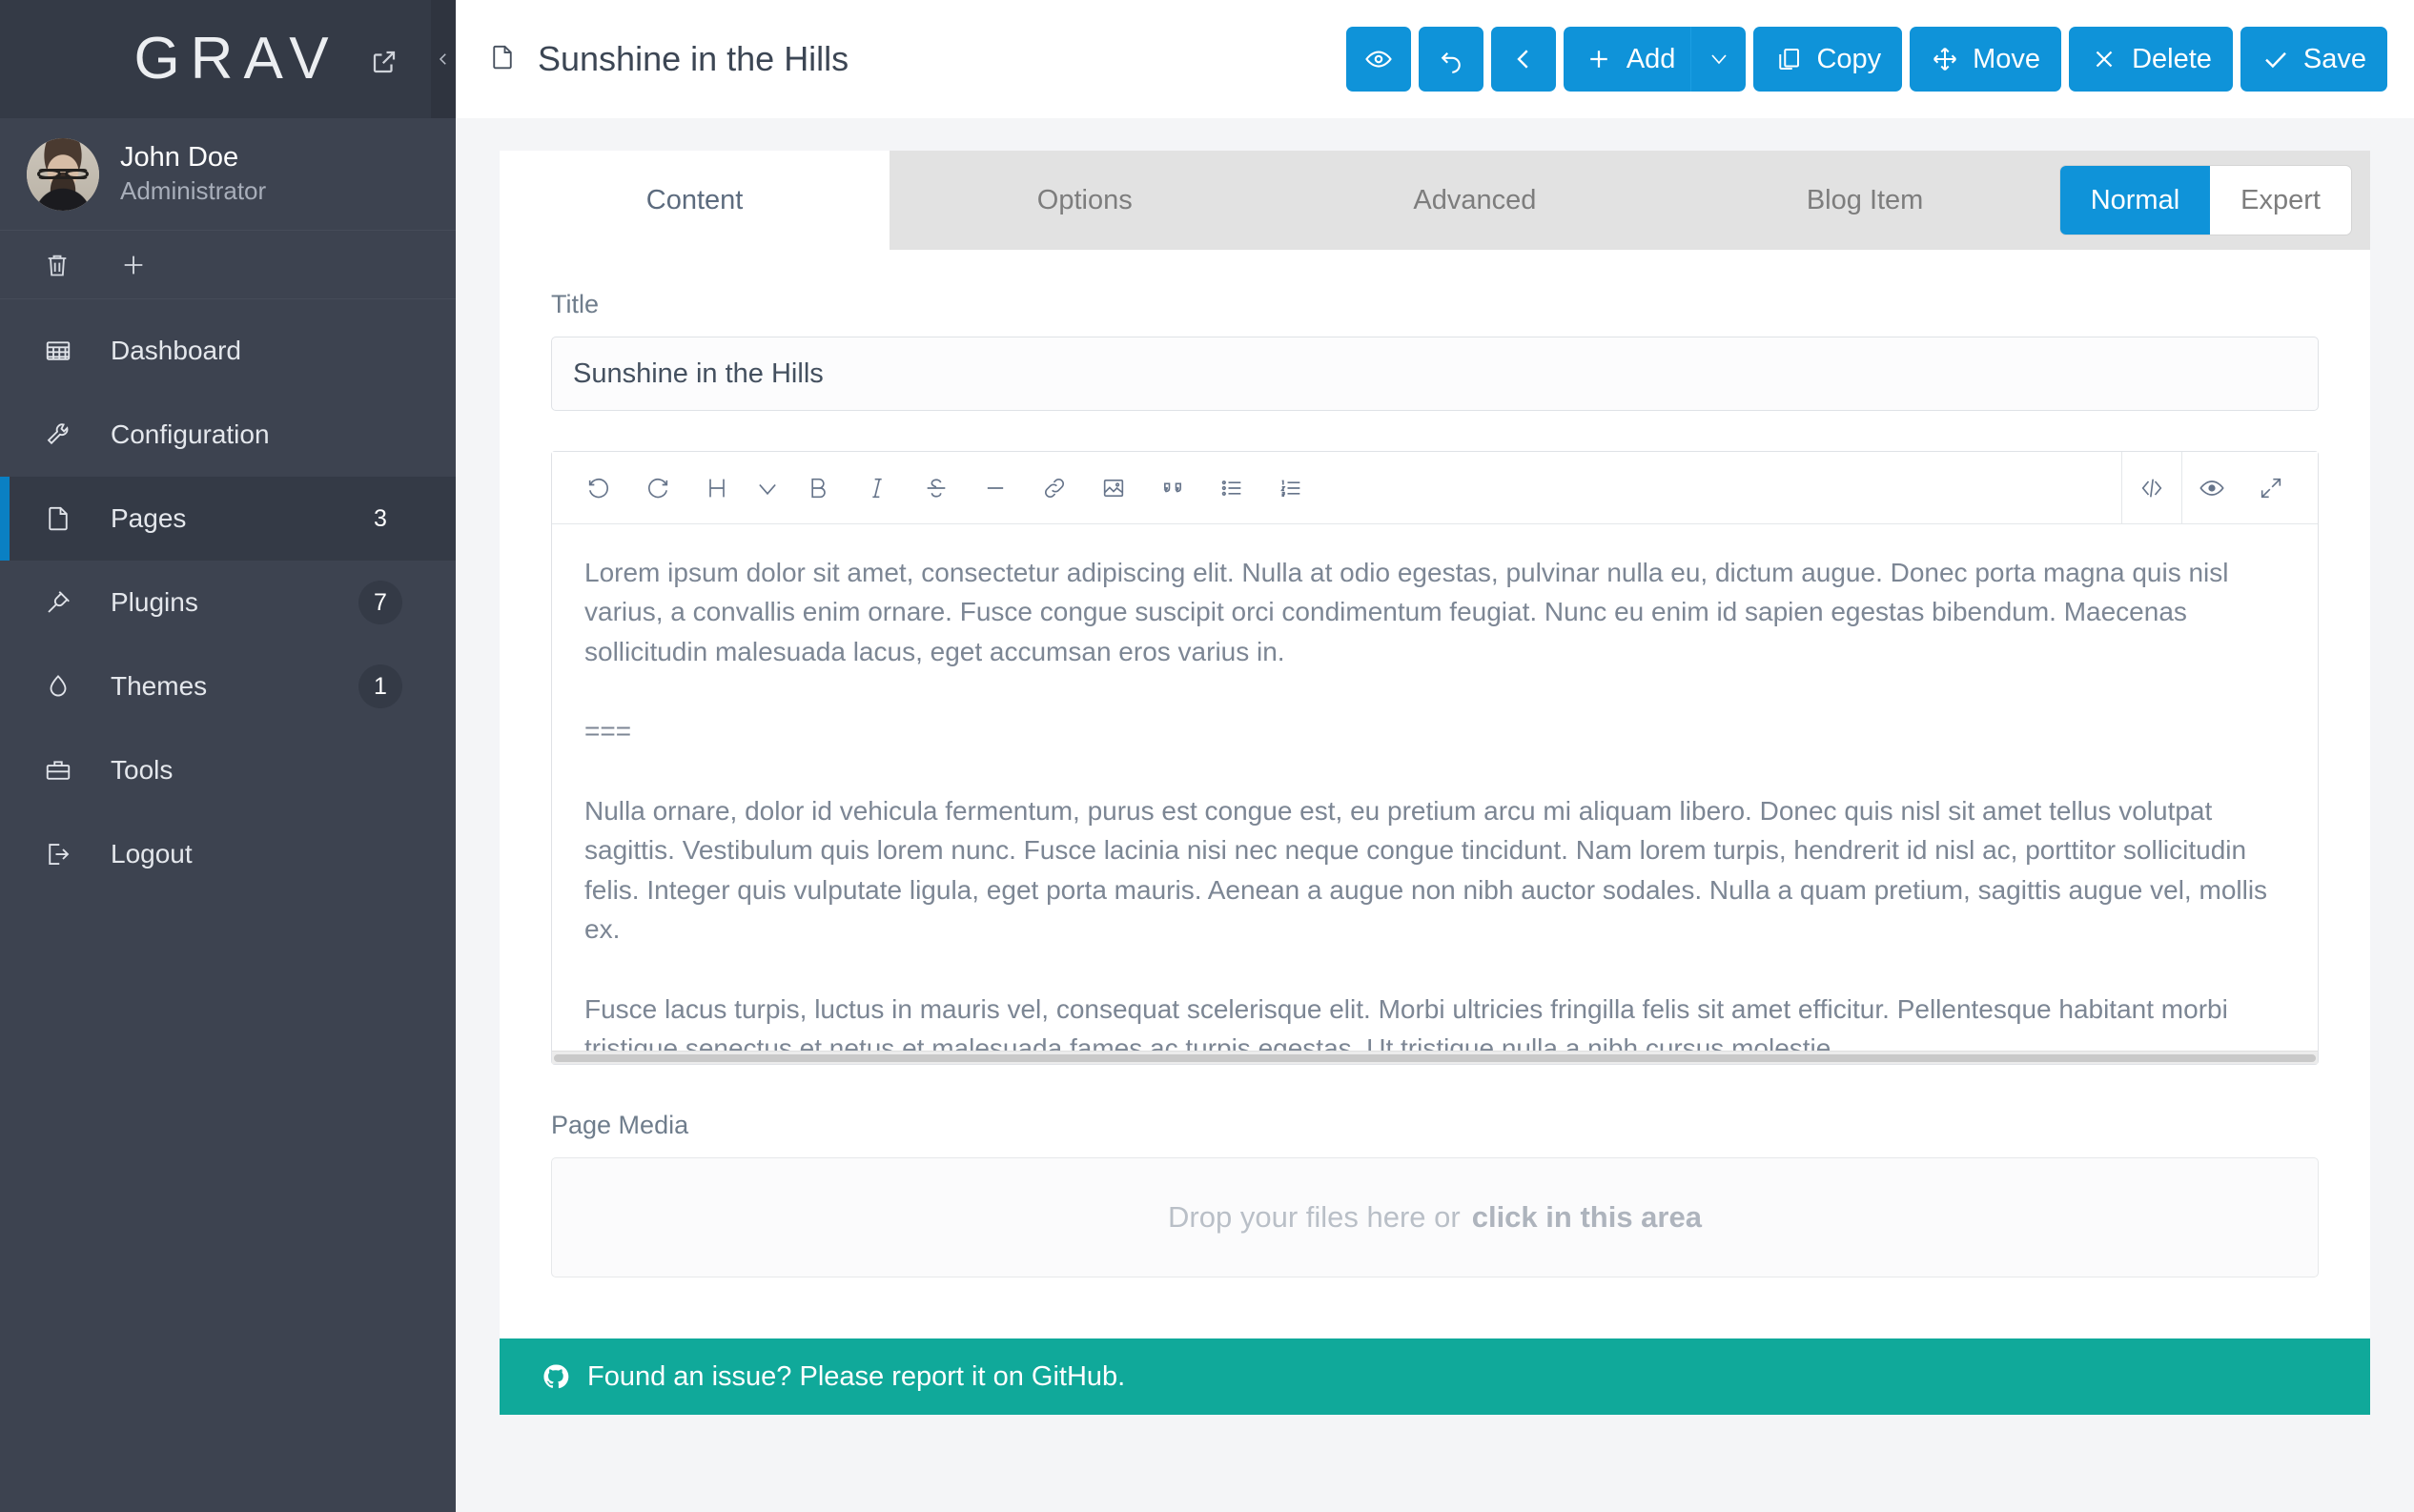 The height and width of the screenshot is (1512, 2414). What do you see at coordinates (385, 62) in the screenshot?
I see `external-link-icon` at bounding box center [385, 62].